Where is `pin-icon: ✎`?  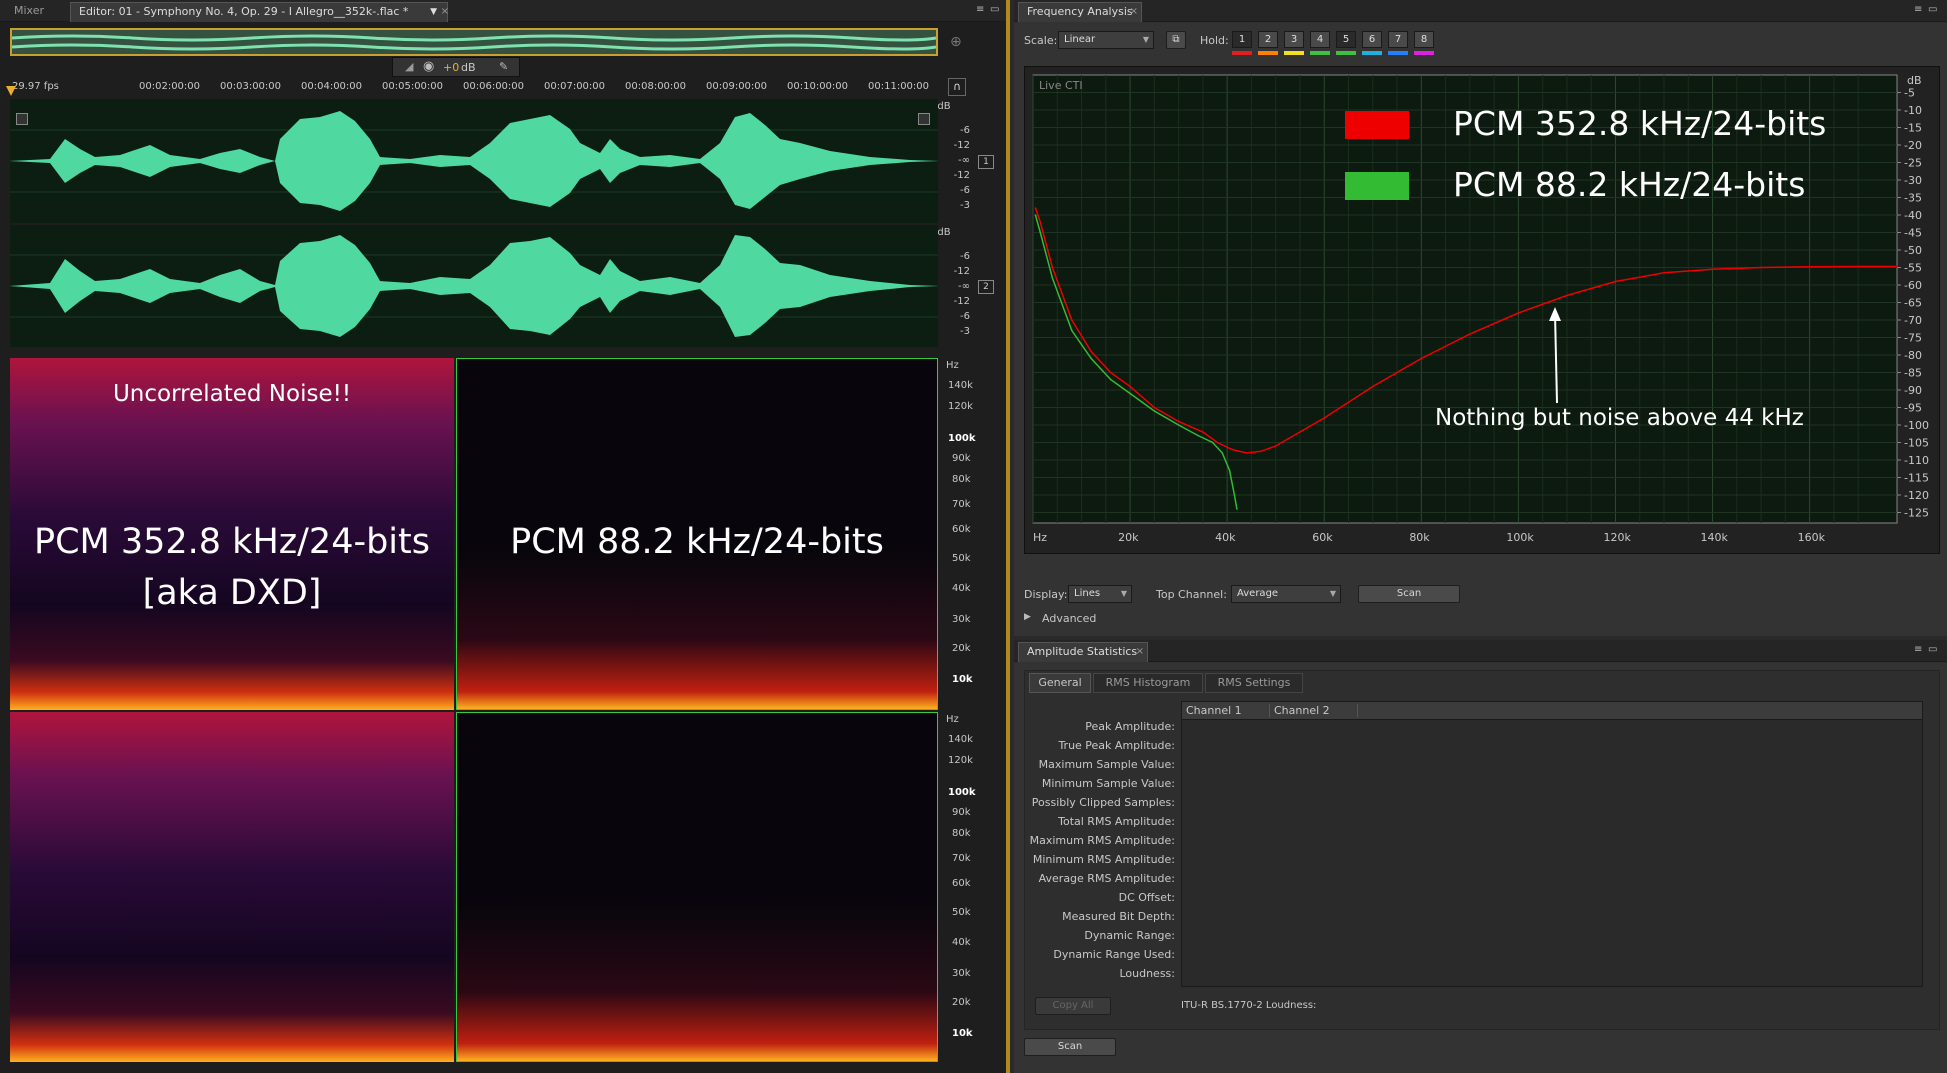 pin-icon: ✎ is located at coordinates (503, 66).